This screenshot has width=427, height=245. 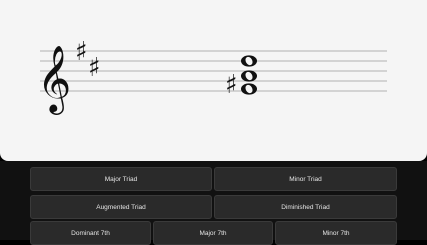 I want to click on key-signature: ♯ ♯, so click(x=88, y=60).